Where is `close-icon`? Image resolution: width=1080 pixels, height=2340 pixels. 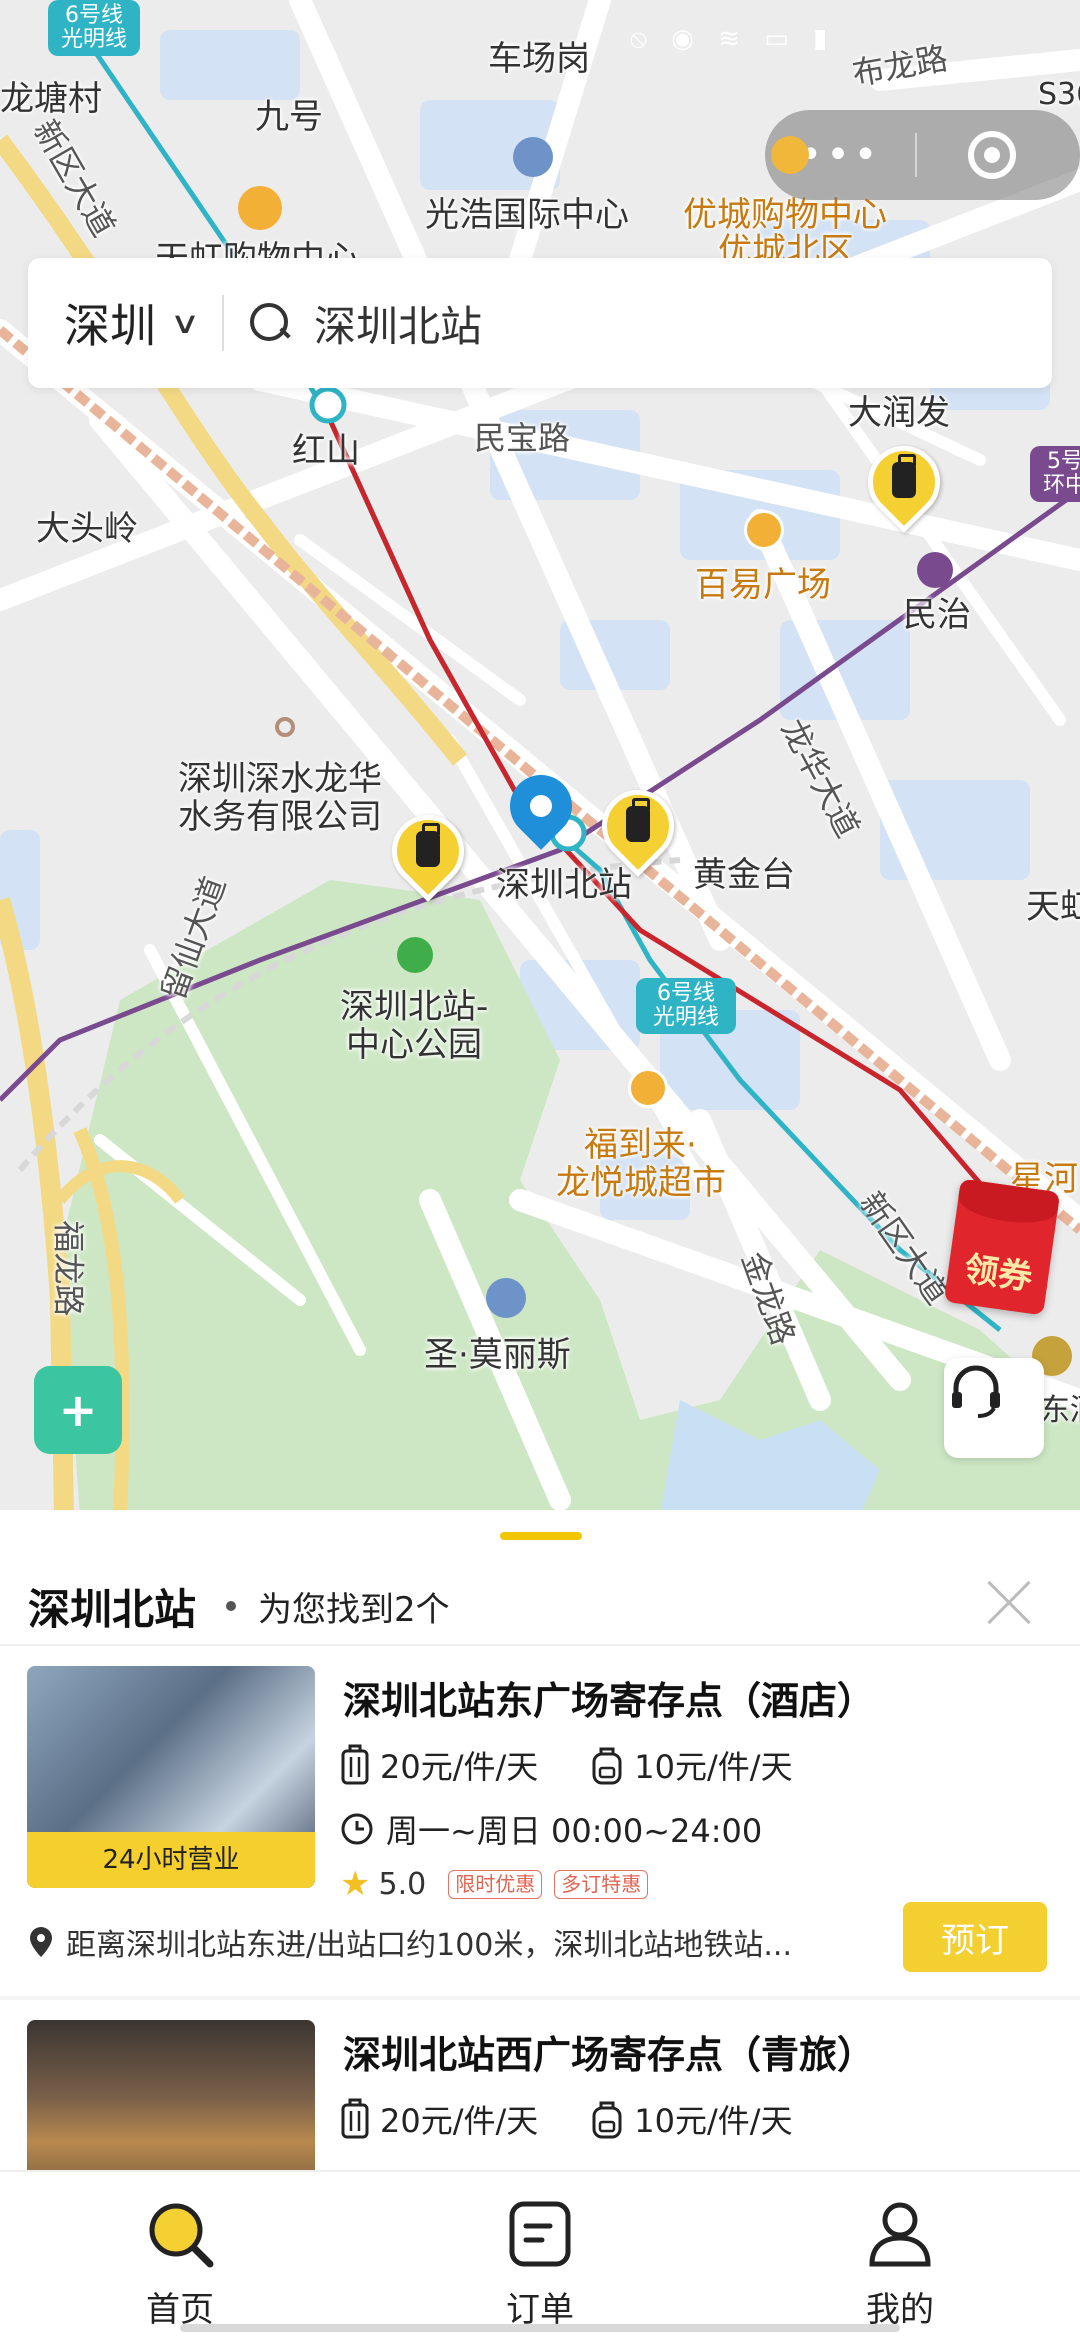
close-icon is located at coordinates (1009, 1603).